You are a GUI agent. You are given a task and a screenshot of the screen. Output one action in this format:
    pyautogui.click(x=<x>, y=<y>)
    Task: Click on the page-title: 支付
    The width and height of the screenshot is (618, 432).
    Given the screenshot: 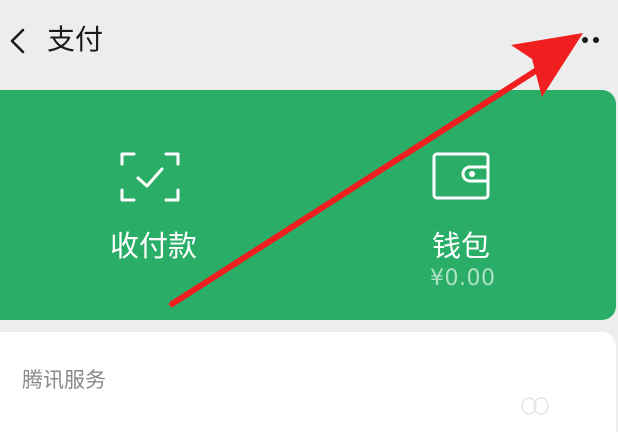 What is the action you would take?
    pyautogui.click(x=75, y=39)
    